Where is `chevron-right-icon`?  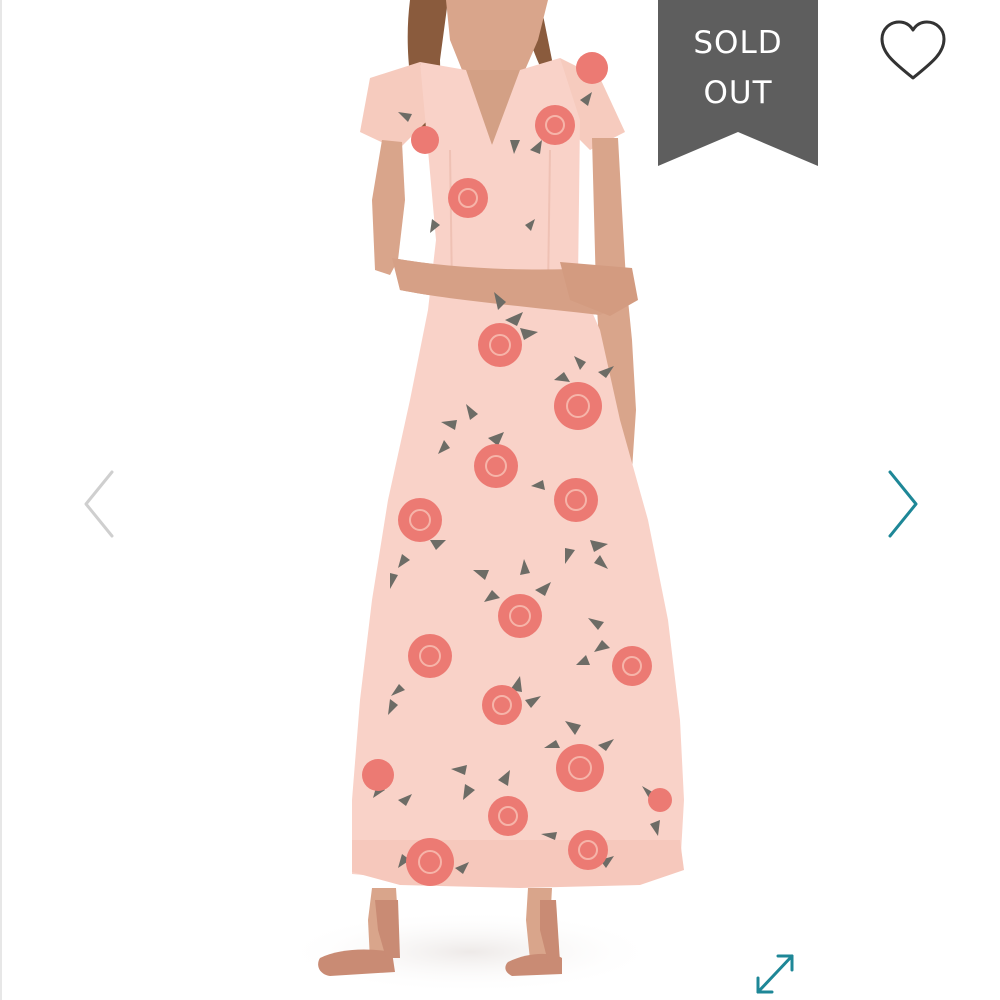
chevron-right-icon is located at coordinates (903, 504).